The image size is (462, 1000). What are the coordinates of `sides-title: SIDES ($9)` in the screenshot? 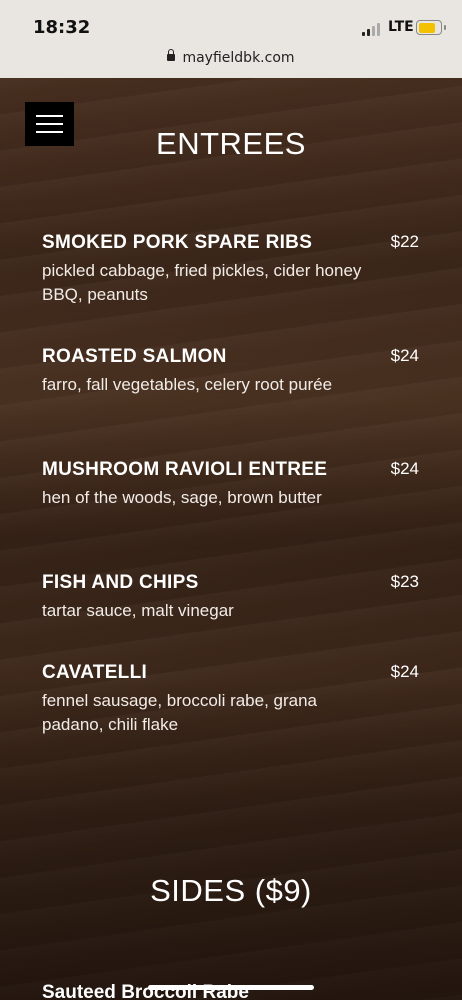 It's located at (231, 890).